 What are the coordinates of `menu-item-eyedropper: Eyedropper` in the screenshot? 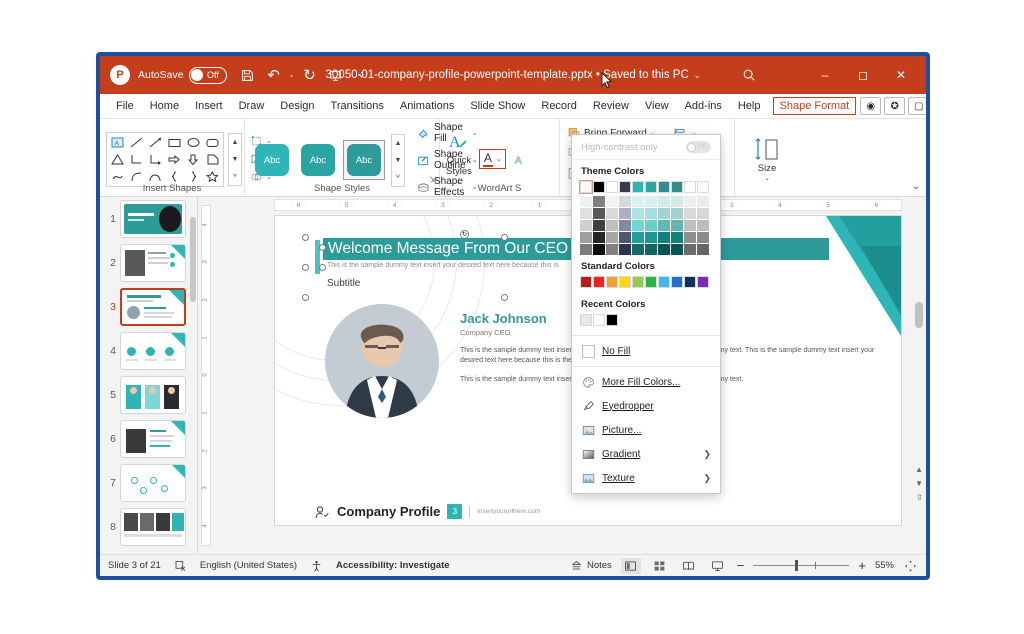 It's located at (646, 406).